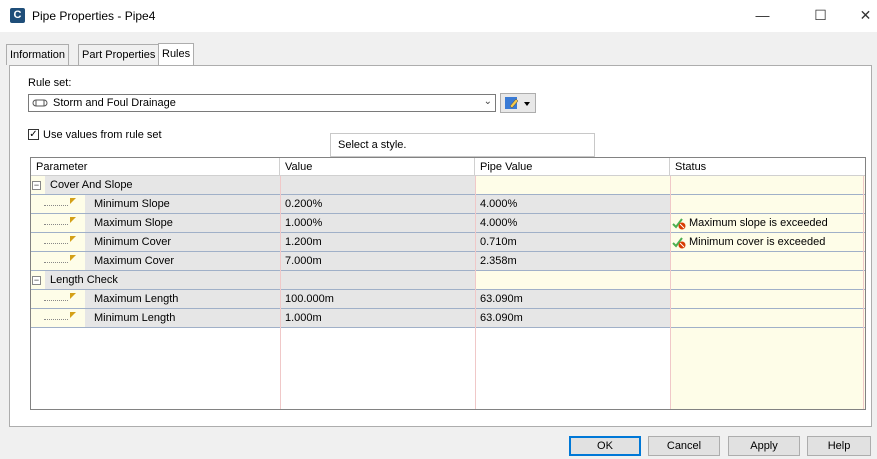 The width and height of the screenshot is (877, 459). I want to click on parameter-name: Maximum Length, so click(136, 299).